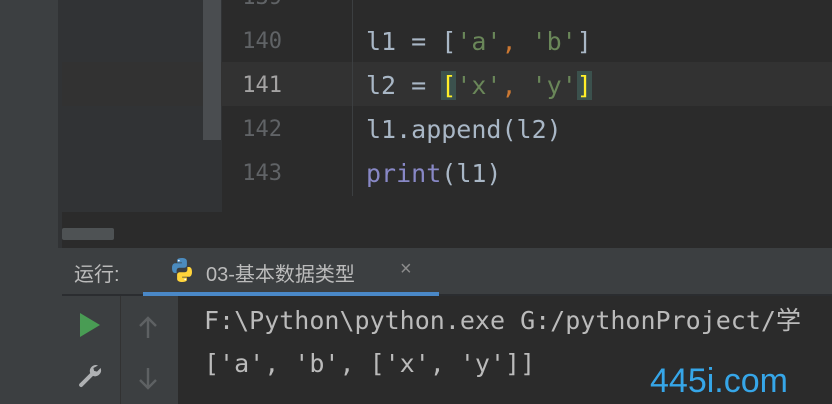  What do you see at coordinates (90, 325) in the screenshot?
I see `run-icon` at bounding box center [90, 325].